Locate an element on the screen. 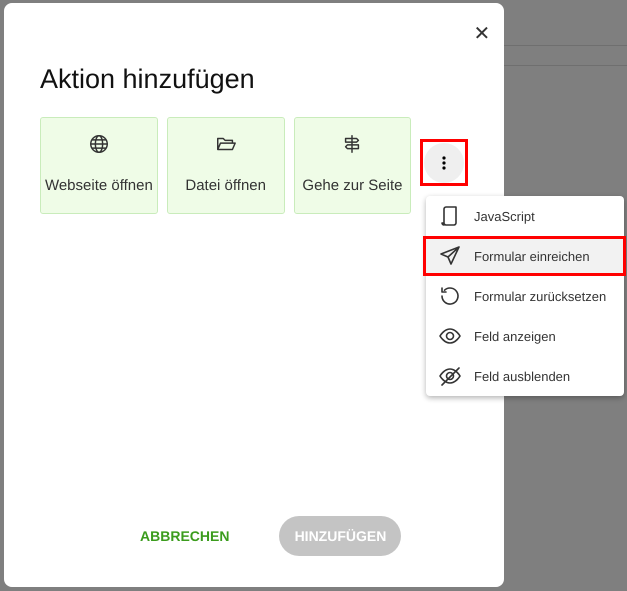 The image size is (627, 591). action-card: Gehe zur Seite is located at coordinates (353, 165).